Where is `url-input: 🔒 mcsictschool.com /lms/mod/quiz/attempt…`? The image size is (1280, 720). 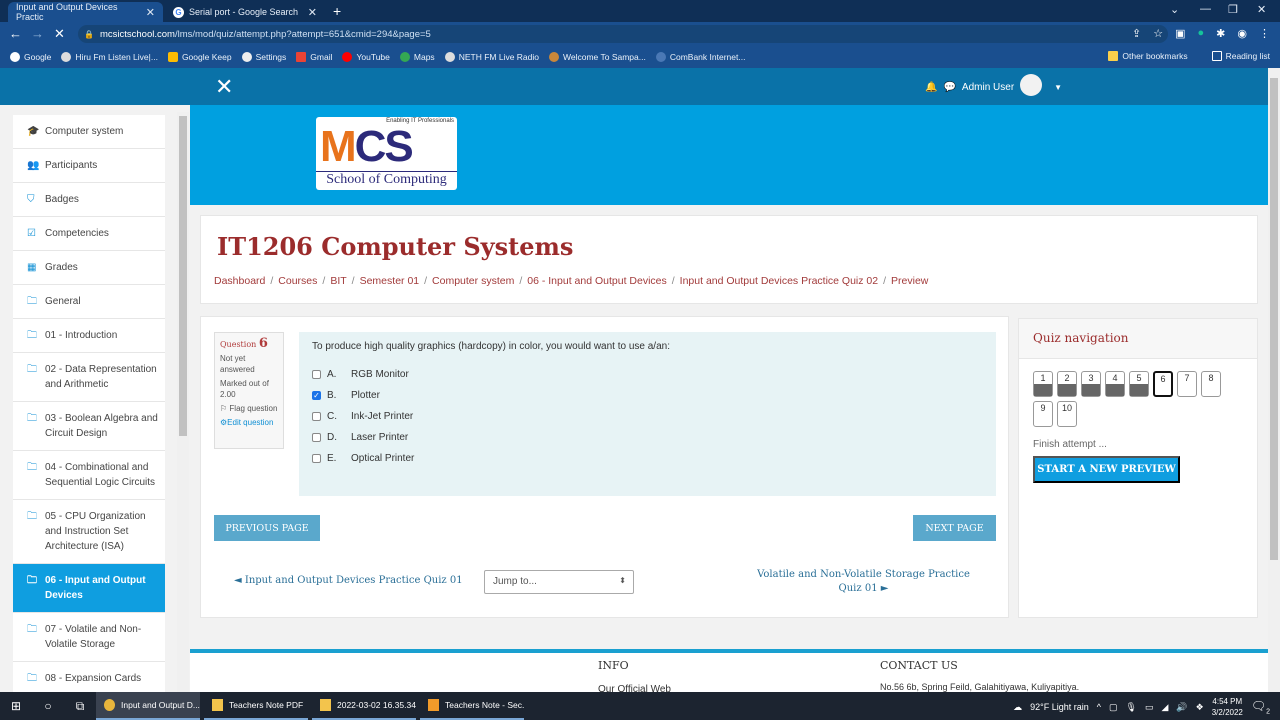
url-input: 🔒 mcsictschool.com /lms/mod/quiz/attempt… is located at coordinates (623, 34).